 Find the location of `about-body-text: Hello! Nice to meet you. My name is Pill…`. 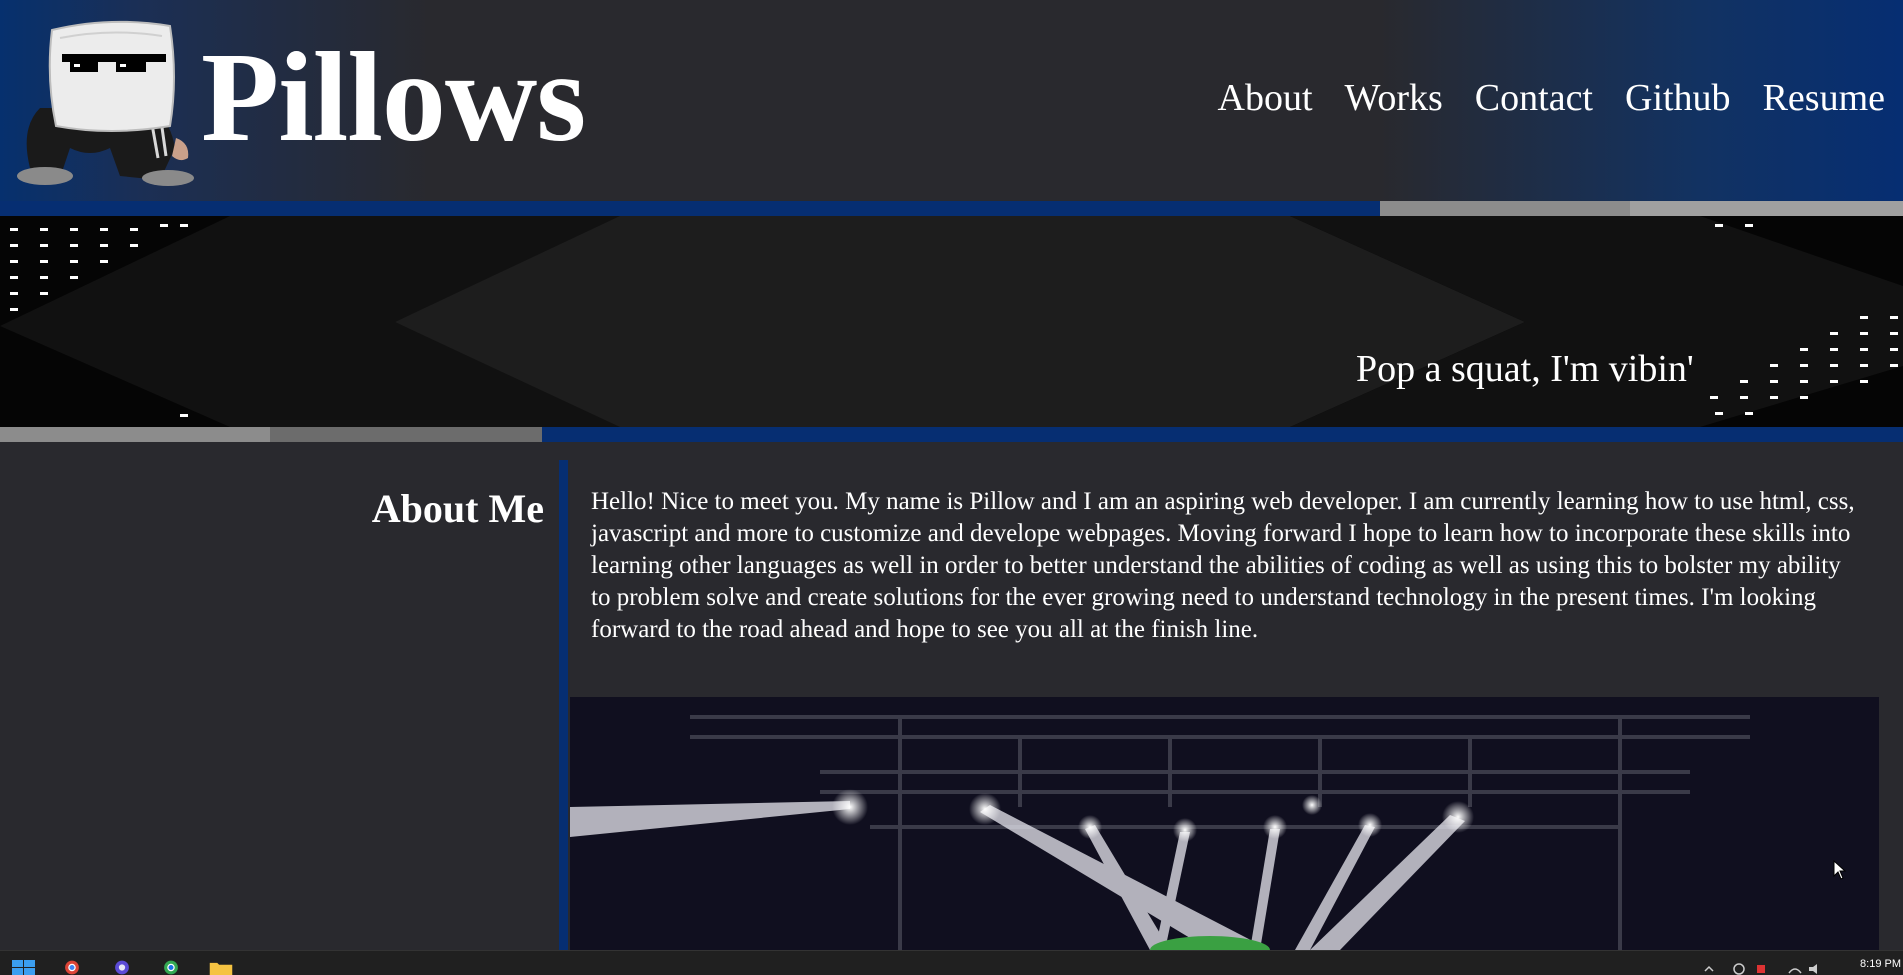

about-body-text: Hello! Nice to meet you. My name is Pill… is located at coordinates (1223, 565).